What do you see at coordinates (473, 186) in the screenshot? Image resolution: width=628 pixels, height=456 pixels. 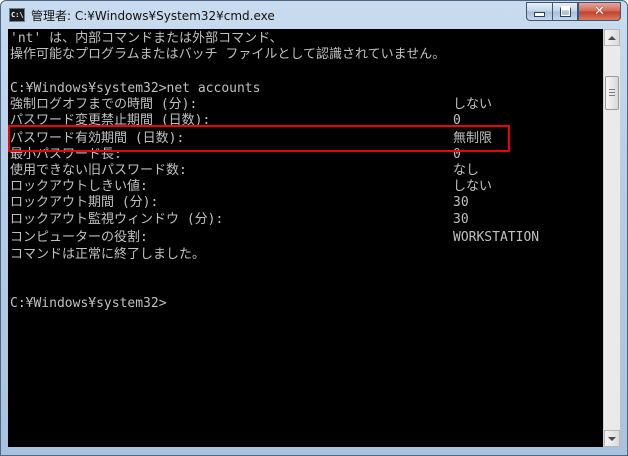 I see `value-lockout-threshold: しない` at bounding box center [473, 186].